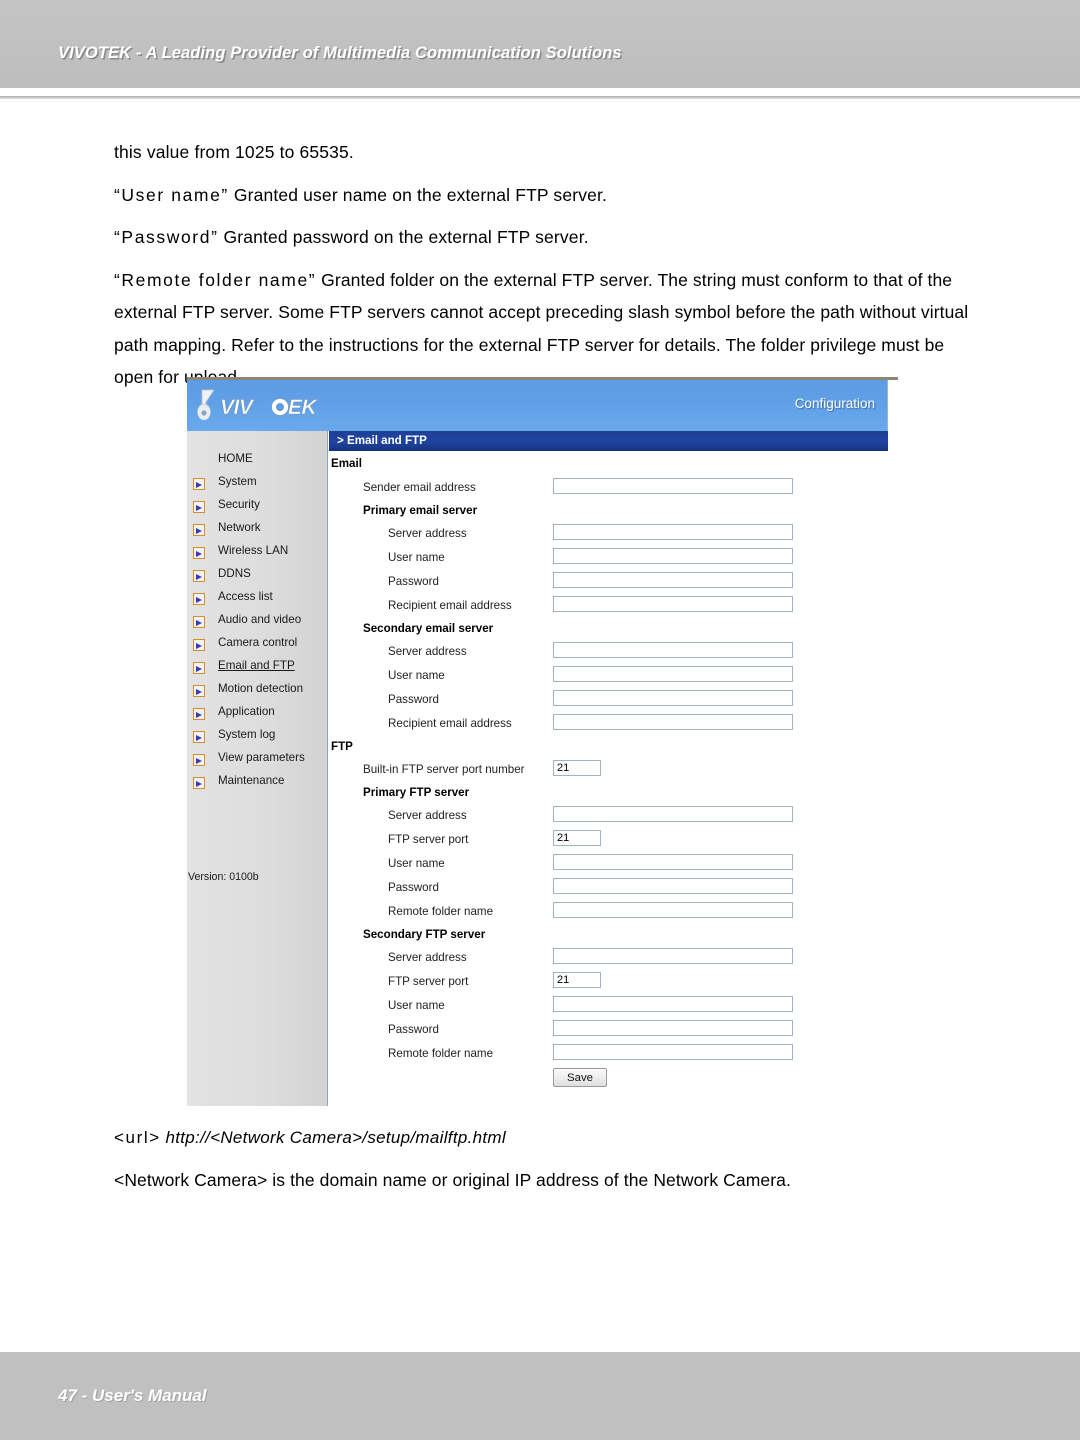 The height and width of the screenshot is (1440, 1080). Describe the element at coordinates (577, 768) in the screenshot. I see `builtin-ftp-server-port-number-input` at that location.